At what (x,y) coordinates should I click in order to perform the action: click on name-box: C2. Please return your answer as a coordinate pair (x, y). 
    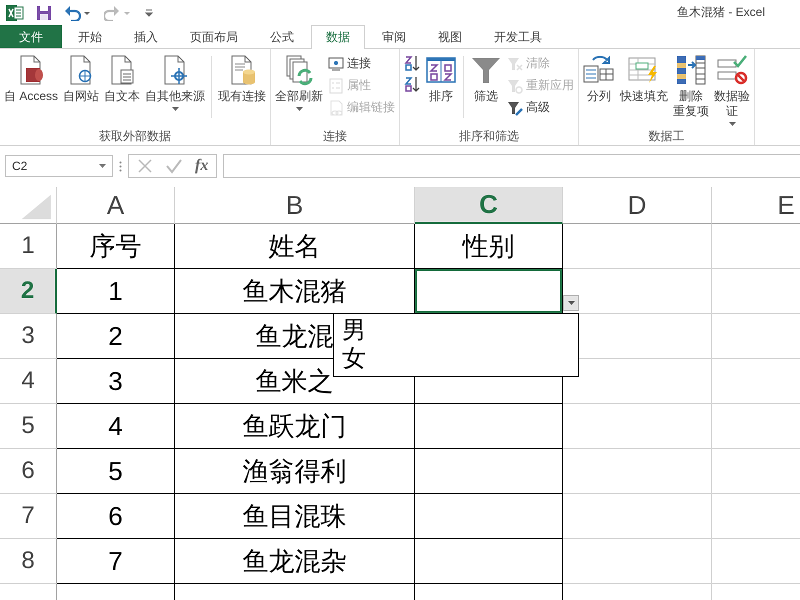
    Looking at the image, I should click on (59, 166).